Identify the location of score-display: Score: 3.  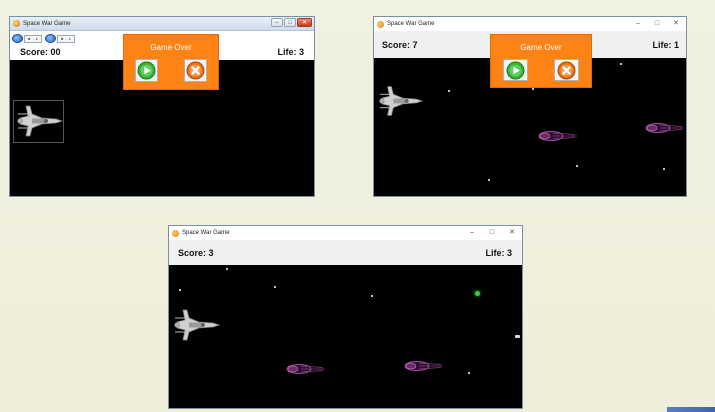
(196, 253).